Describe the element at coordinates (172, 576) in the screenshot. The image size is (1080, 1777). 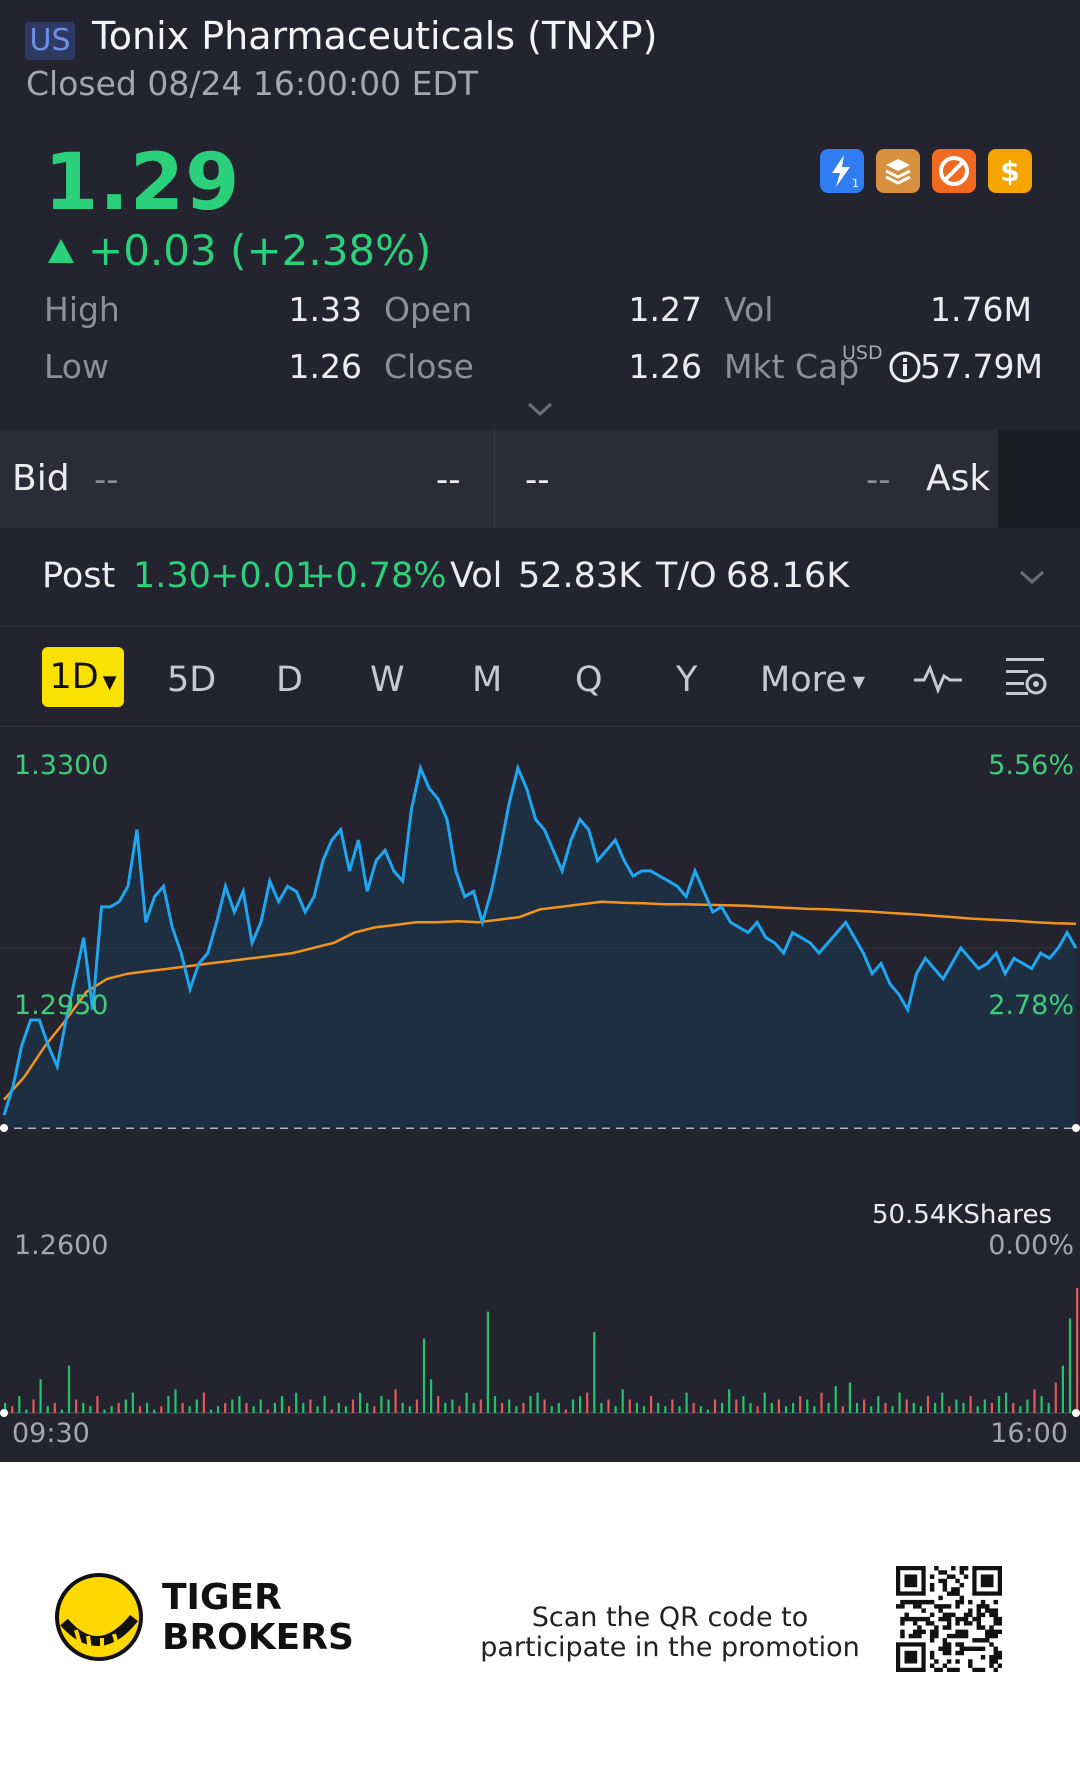
I see `post-price: 1.30` at that location.